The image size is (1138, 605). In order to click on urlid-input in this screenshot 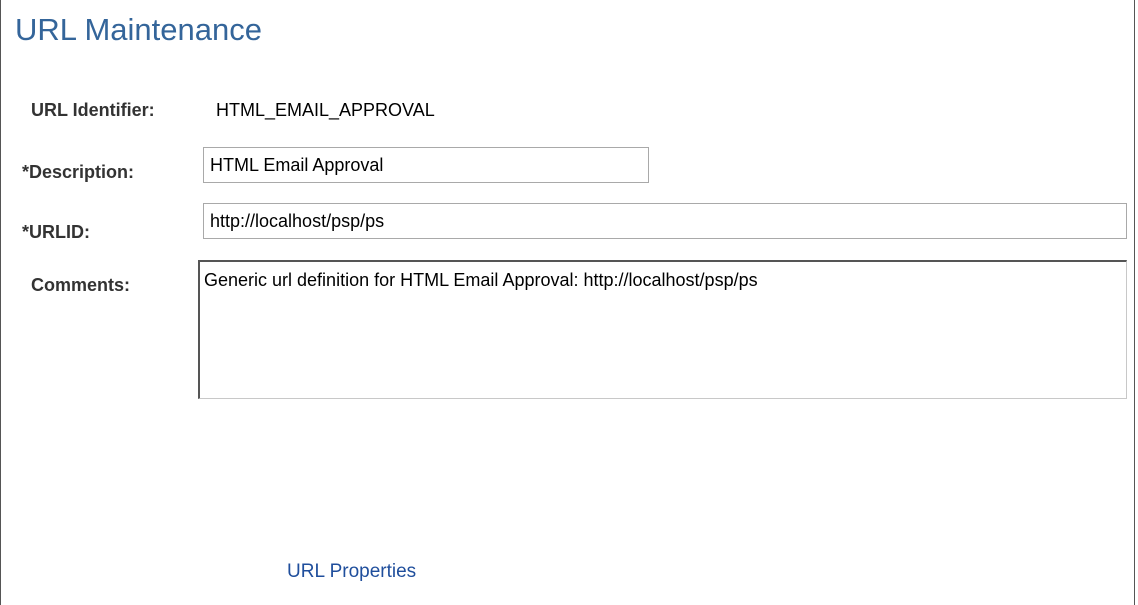, I will do `click(665, 221)`.